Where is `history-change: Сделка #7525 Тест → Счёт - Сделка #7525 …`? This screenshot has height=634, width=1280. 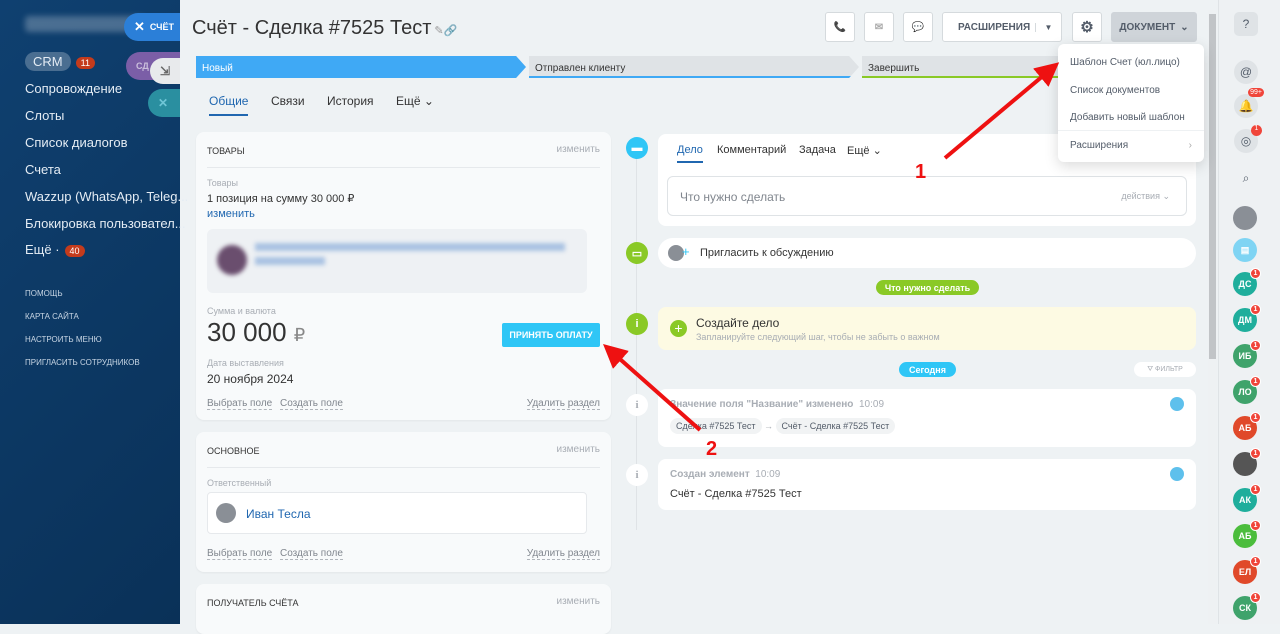
history-change: Сделка #7525 Тест → Счёт - Сделка #7525 … is located at coordinates (783, 426).